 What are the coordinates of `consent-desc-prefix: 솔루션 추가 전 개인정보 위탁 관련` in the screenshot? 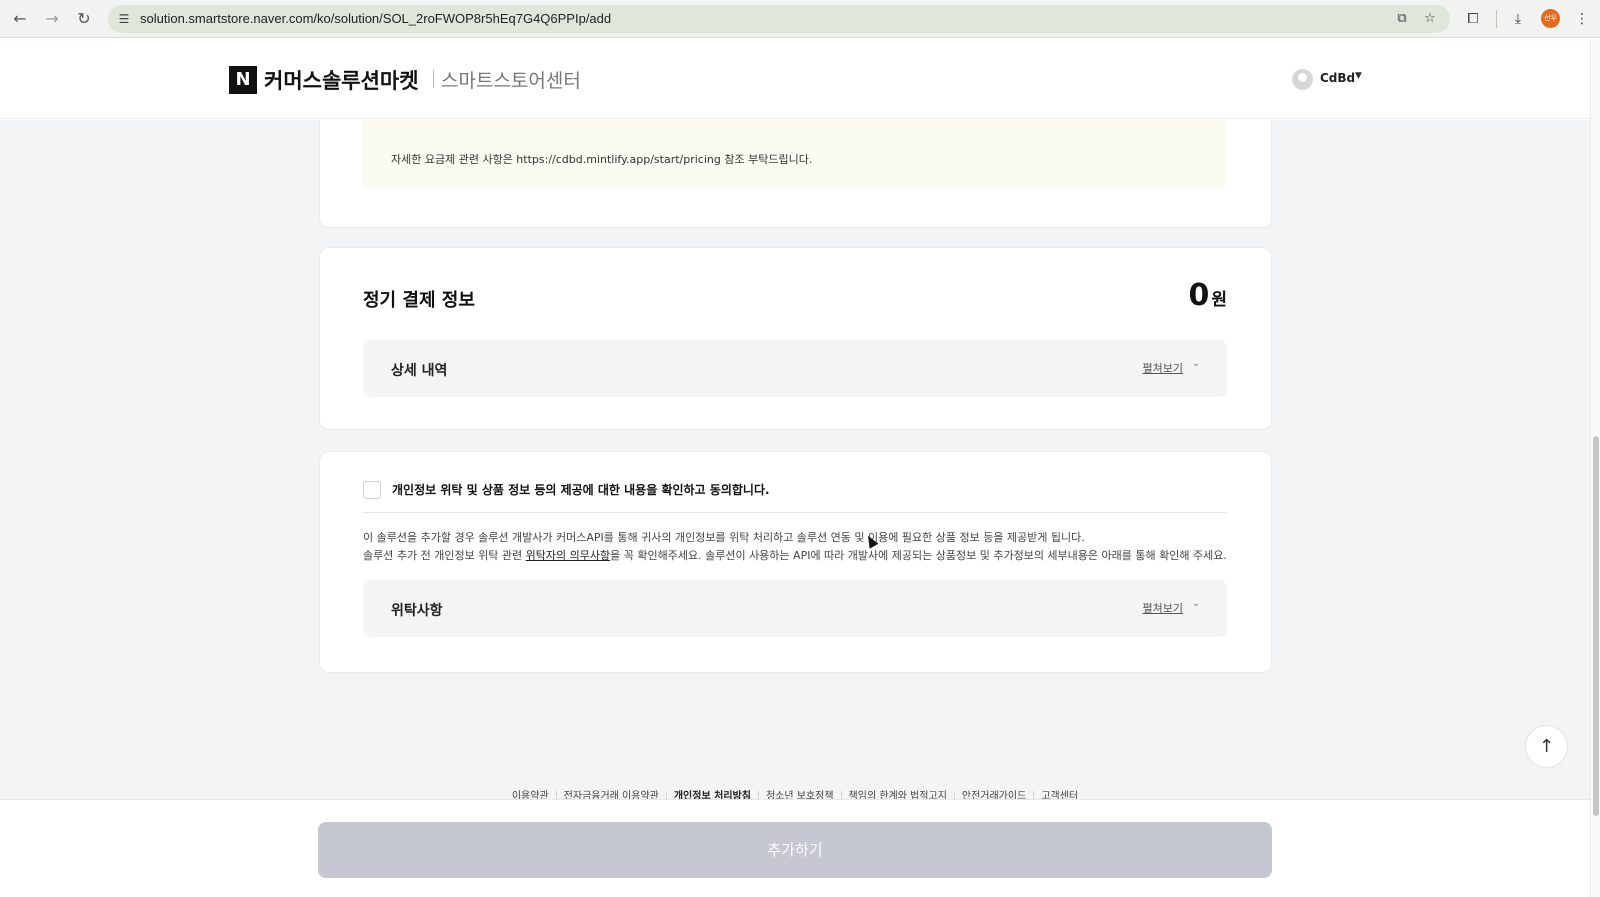 It's located at (444, 555).